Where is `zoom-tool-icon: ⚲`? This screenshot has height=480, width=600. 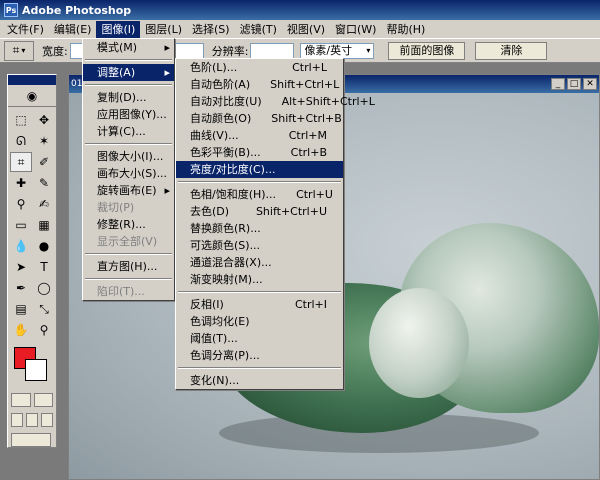
zoom-tool-icon: ⚲ is located at coordinates (44, 330).